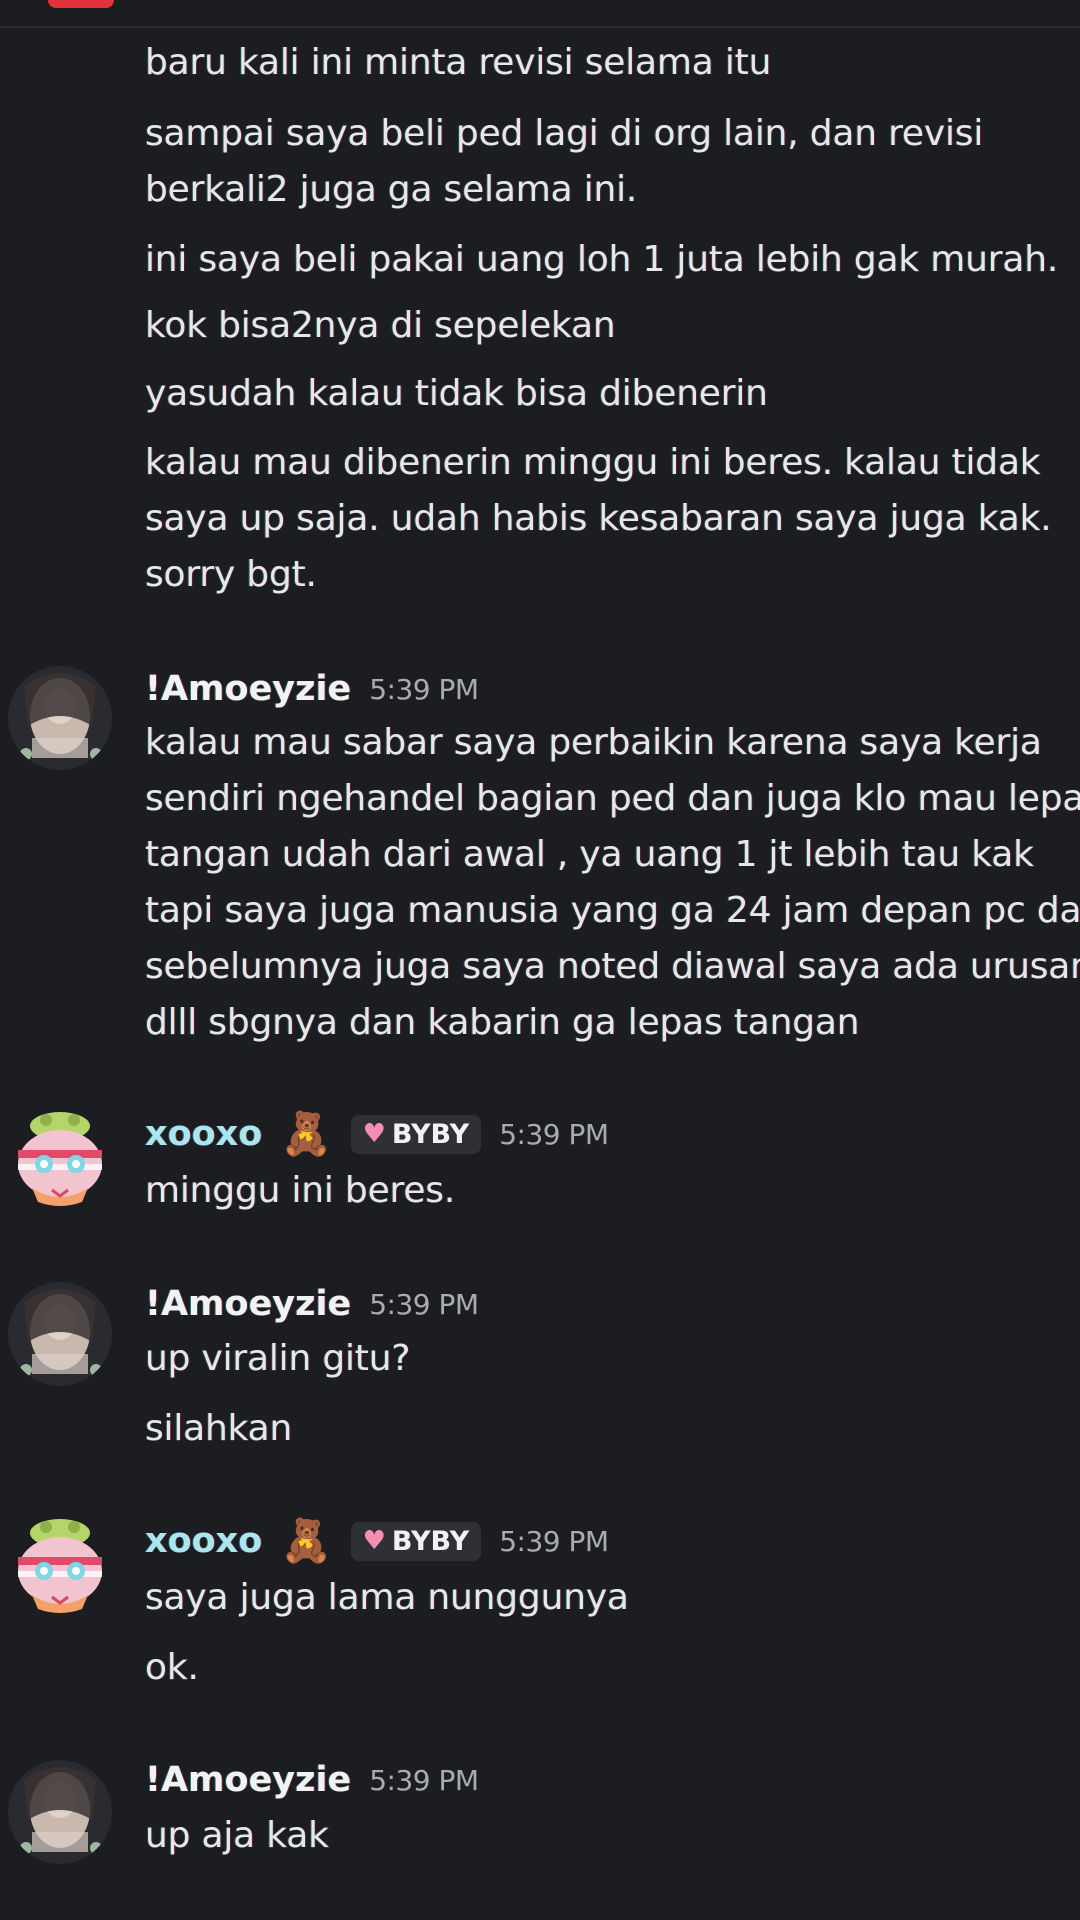 The width and height of the screenshot is (1080, 1920). Describe the element at coordinates (219, 1428) in the screenshot. I see `message-line: silahkan` at that location.